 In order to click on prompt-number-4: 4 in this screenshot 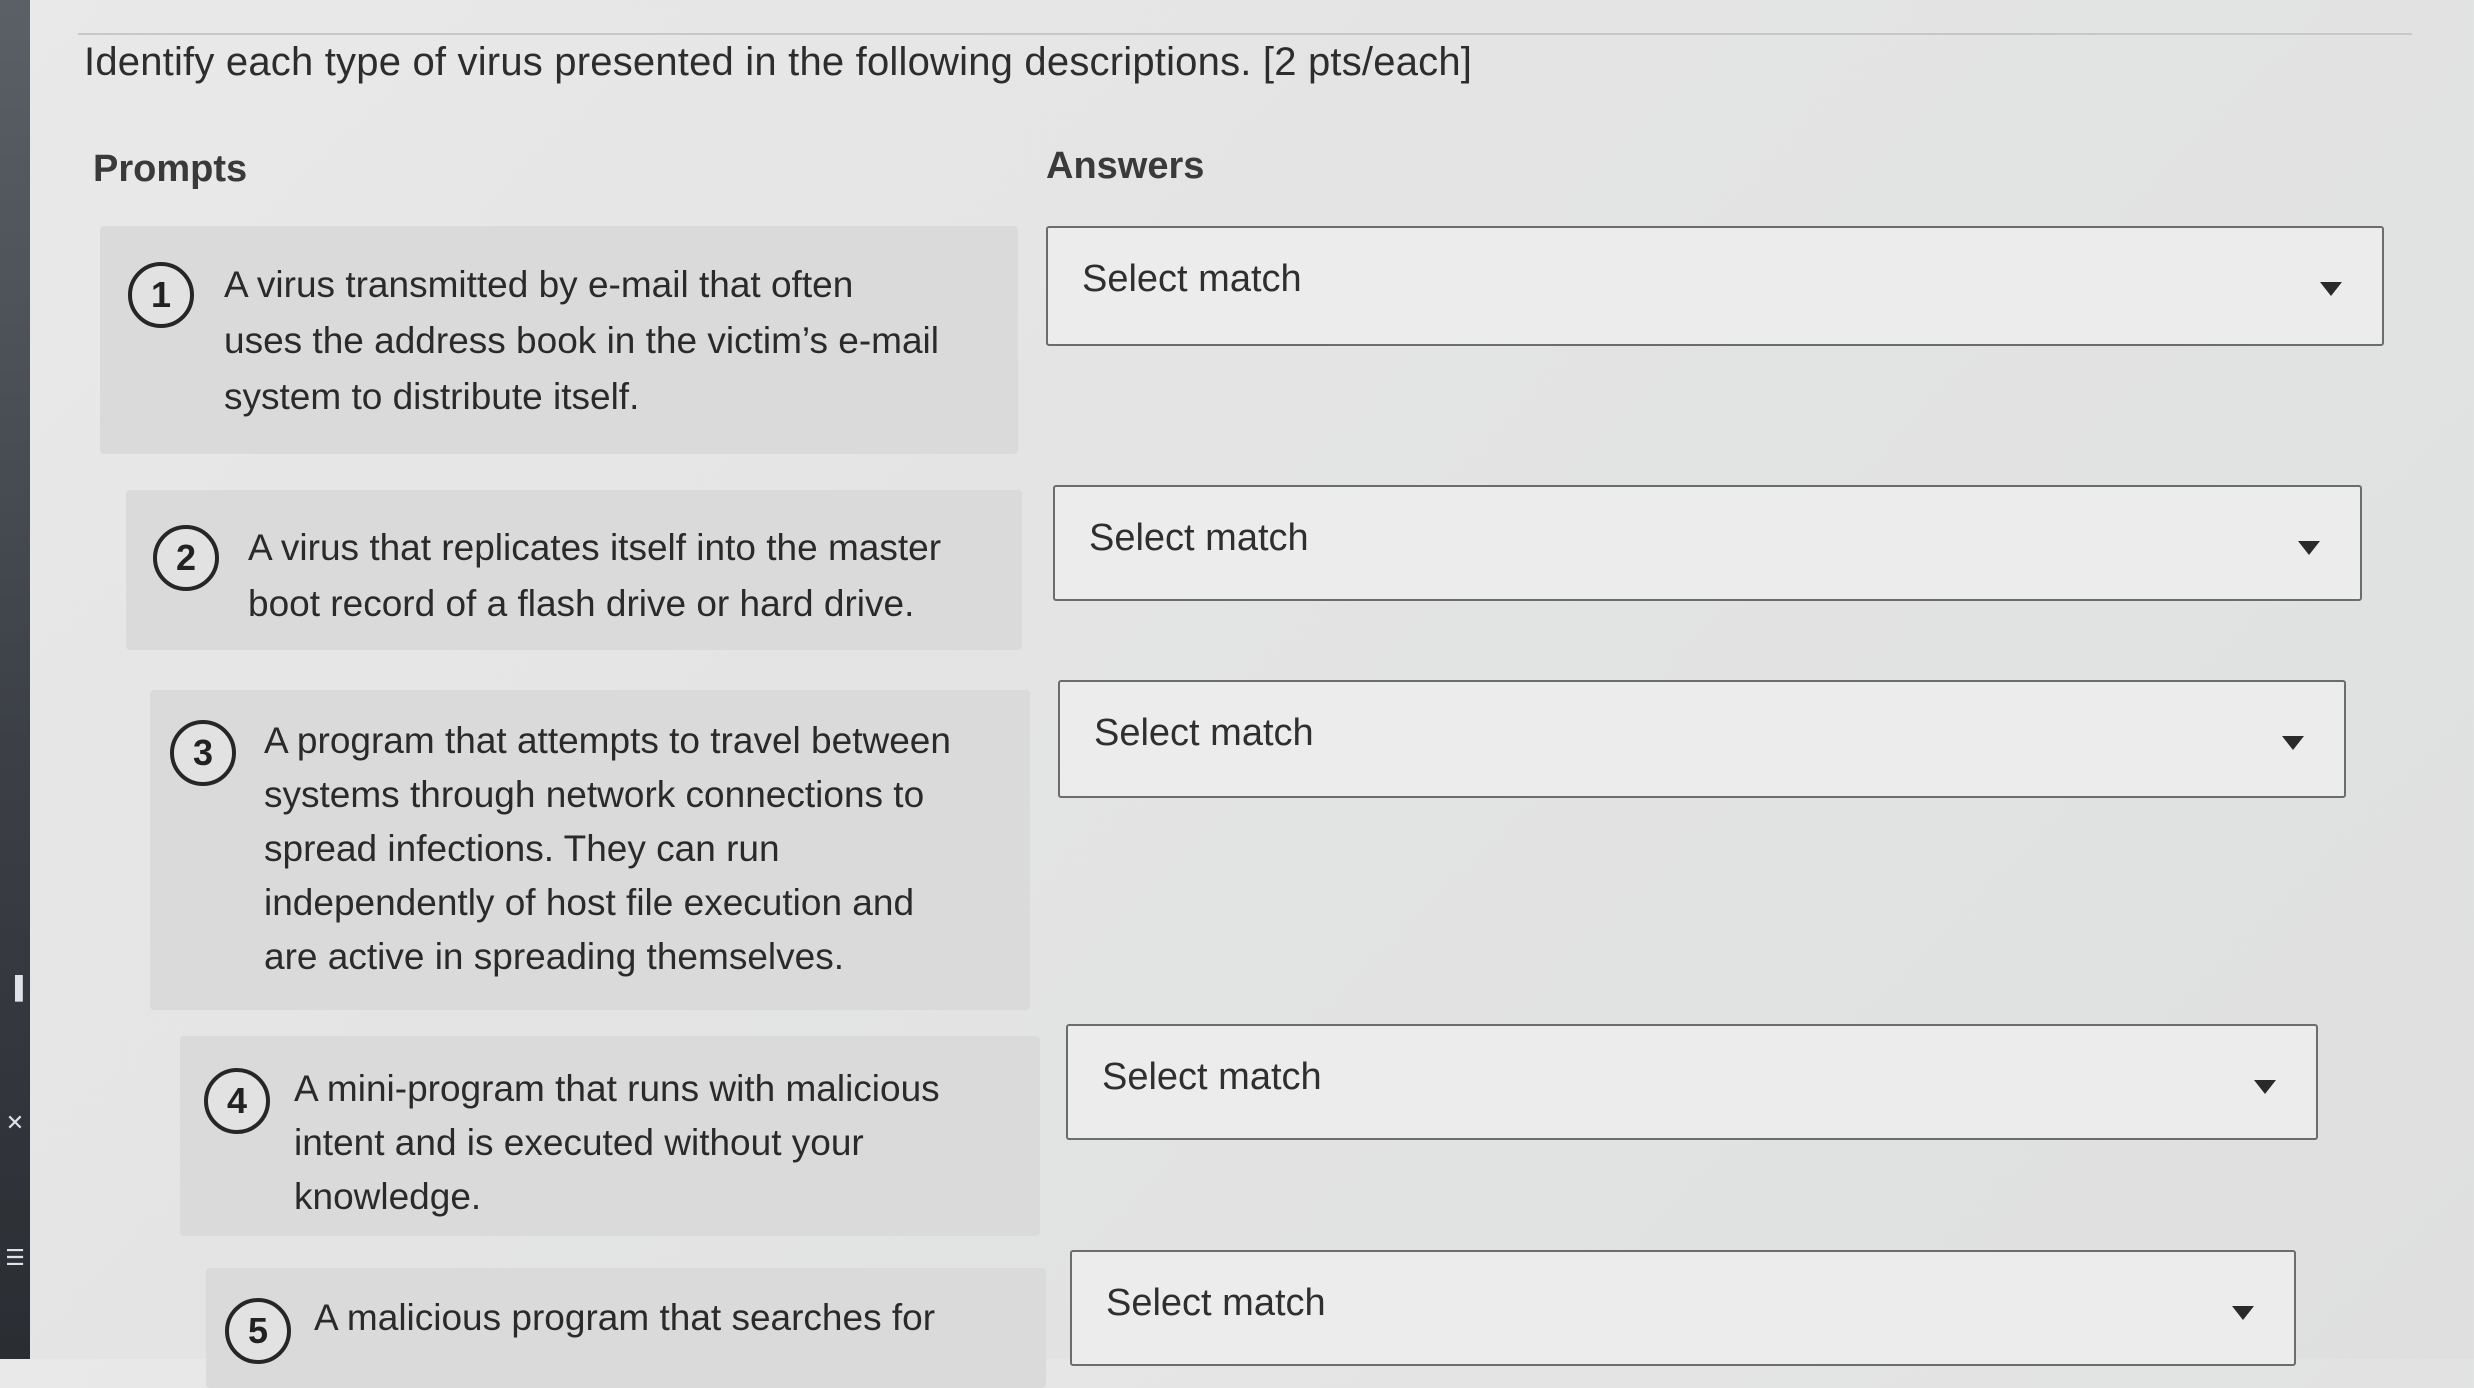, I will do `click(237, 1101)`.